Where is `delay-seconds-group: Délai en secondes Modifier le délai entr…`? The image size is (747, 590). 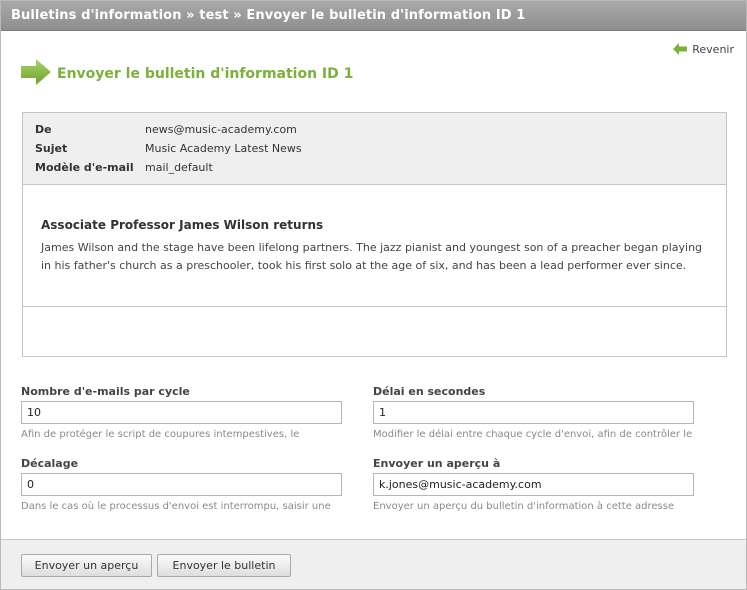 delay-seconds-group: Délai en secondes Modifier le délai entr… is located at coordinates (533, 412).